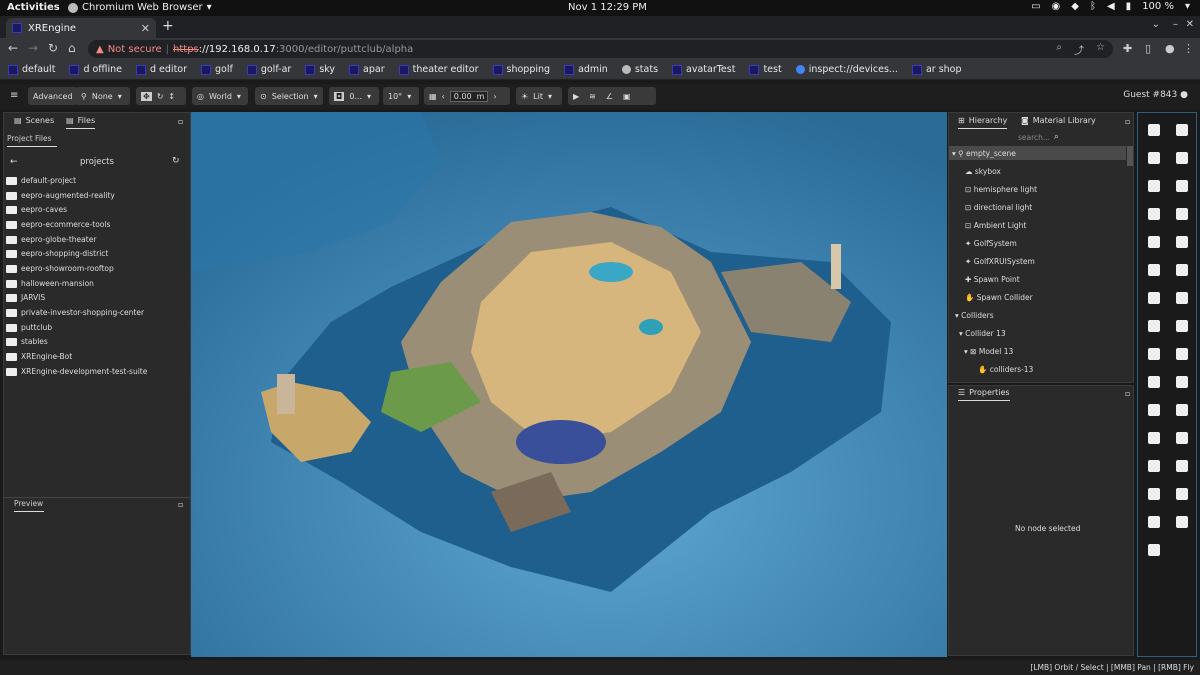  Describe the element at coordinates (32, 140) in the screenshot. I see `project-files-tab: Project Files` at that location.